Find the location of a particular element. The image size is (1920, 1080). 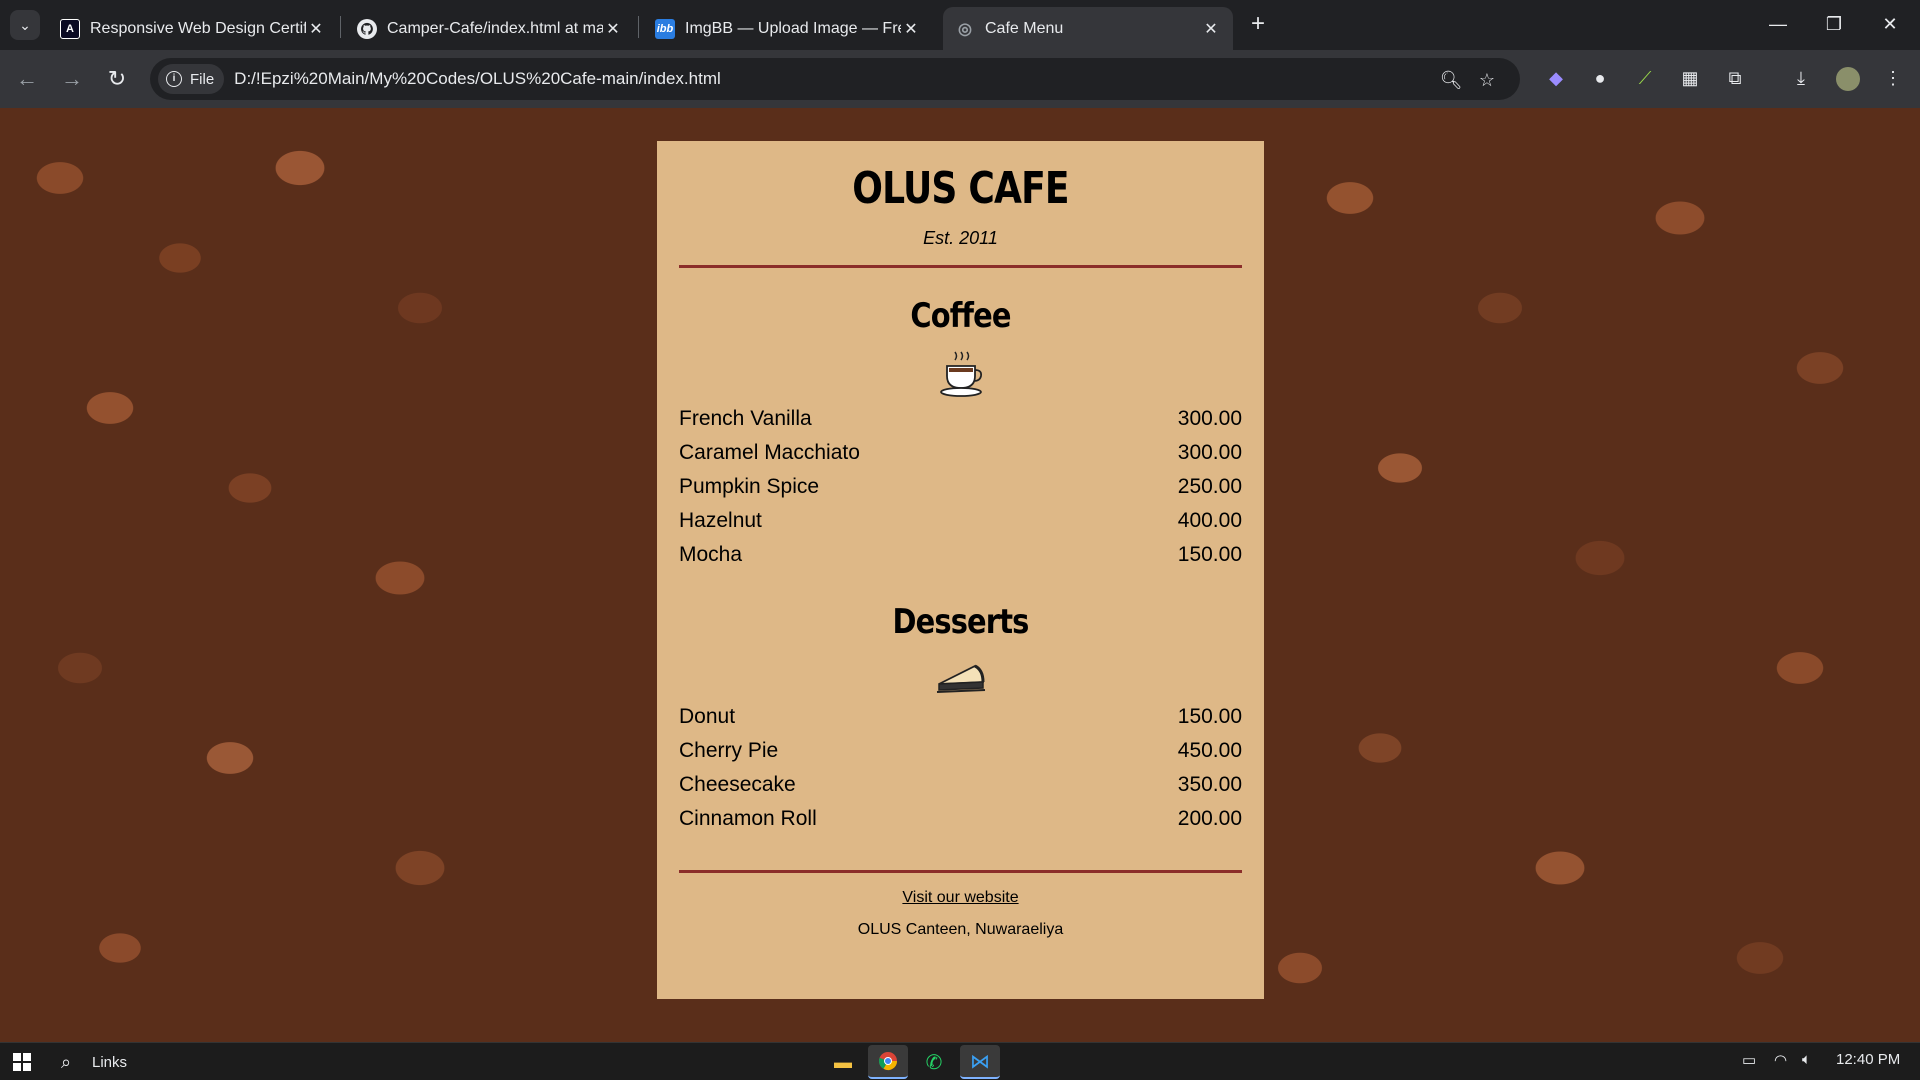

tab-fcc: A Responsive Web Design Certific ✕ is located at coordinates (193, 28).